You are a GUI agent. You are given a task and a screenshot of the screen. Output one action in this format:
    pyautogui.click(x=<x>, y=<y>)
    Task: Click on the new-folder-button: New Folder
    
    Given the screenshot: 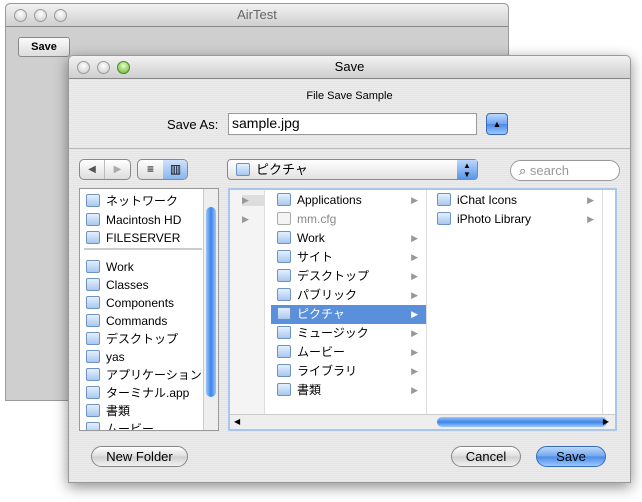 What is the action you would take?
    pyautogui.click(x=139, y=456)
    